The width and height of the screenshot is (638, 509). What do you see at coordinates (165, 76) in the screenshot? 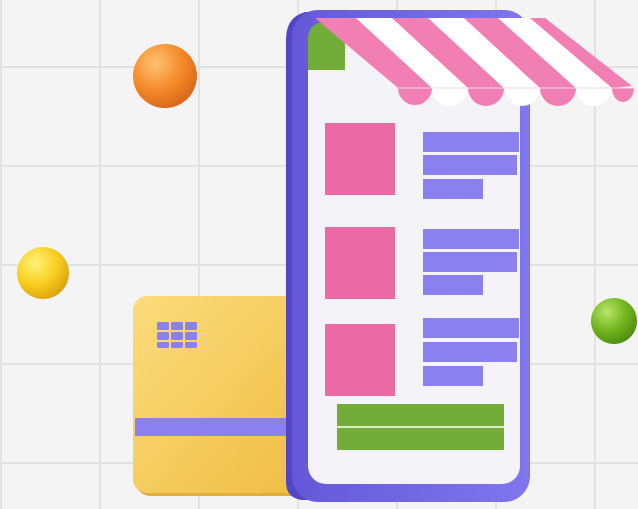
I see `orange-ball` at bounding box center [165, 76].